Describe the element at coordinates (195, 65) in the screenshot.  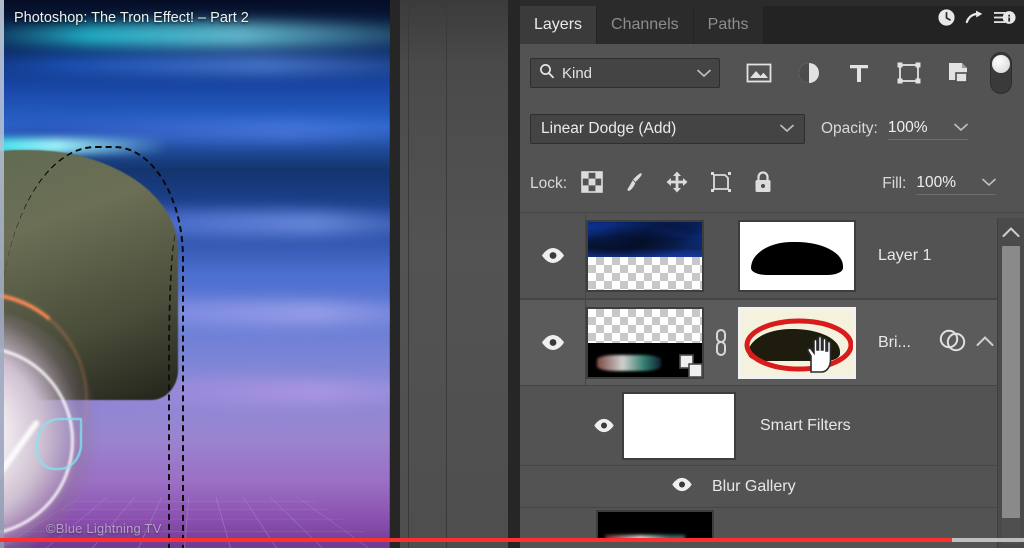
I see `neon-streak` at that location.